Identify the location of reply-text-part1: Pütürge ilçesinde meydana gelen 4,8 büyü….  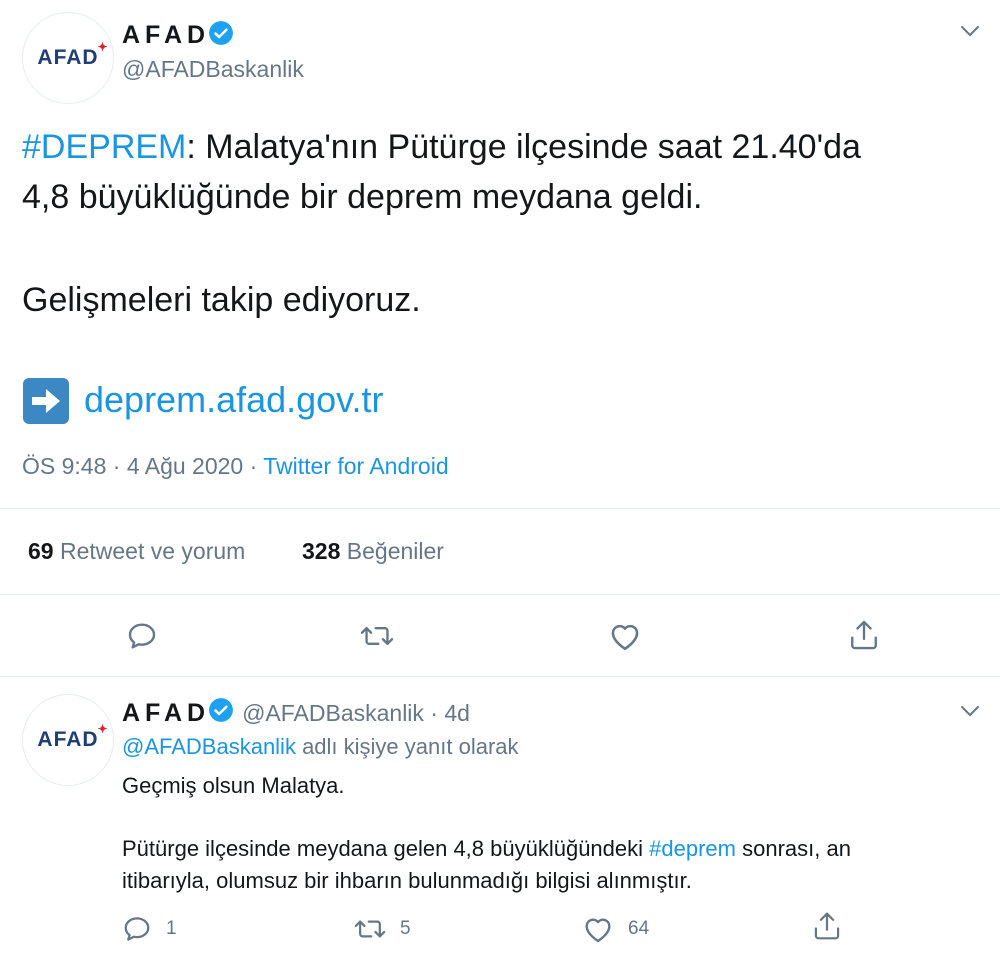
(386, 848).